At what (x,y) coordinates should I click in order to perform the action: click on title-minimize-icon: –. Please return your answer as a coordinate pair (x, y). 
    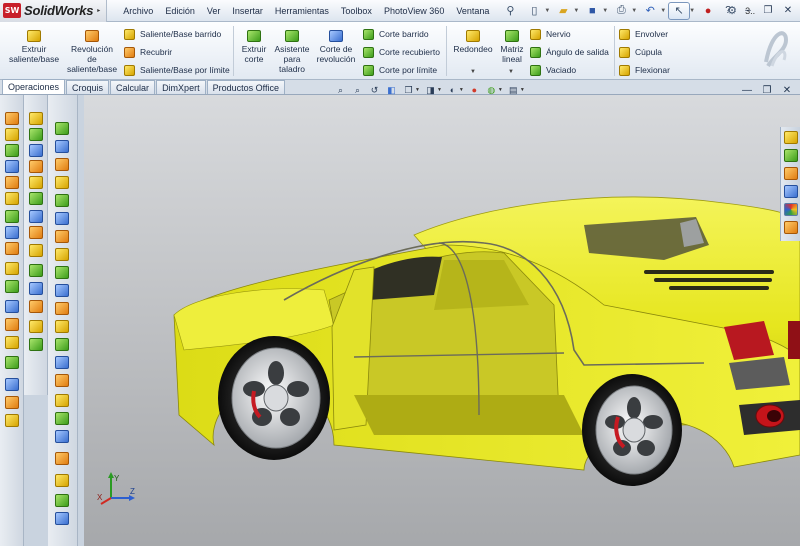
    Looking at the image, I should click on (748, 10).